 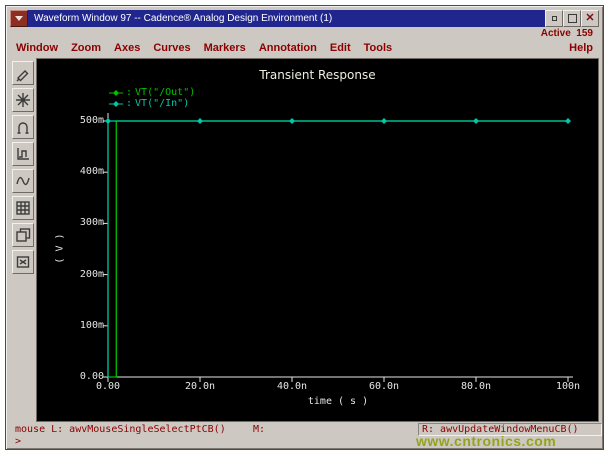 What do you see at coordinates (22, 76) in the screenshot?
I see `probe-pen-icon` at bounding box center [22, 76].